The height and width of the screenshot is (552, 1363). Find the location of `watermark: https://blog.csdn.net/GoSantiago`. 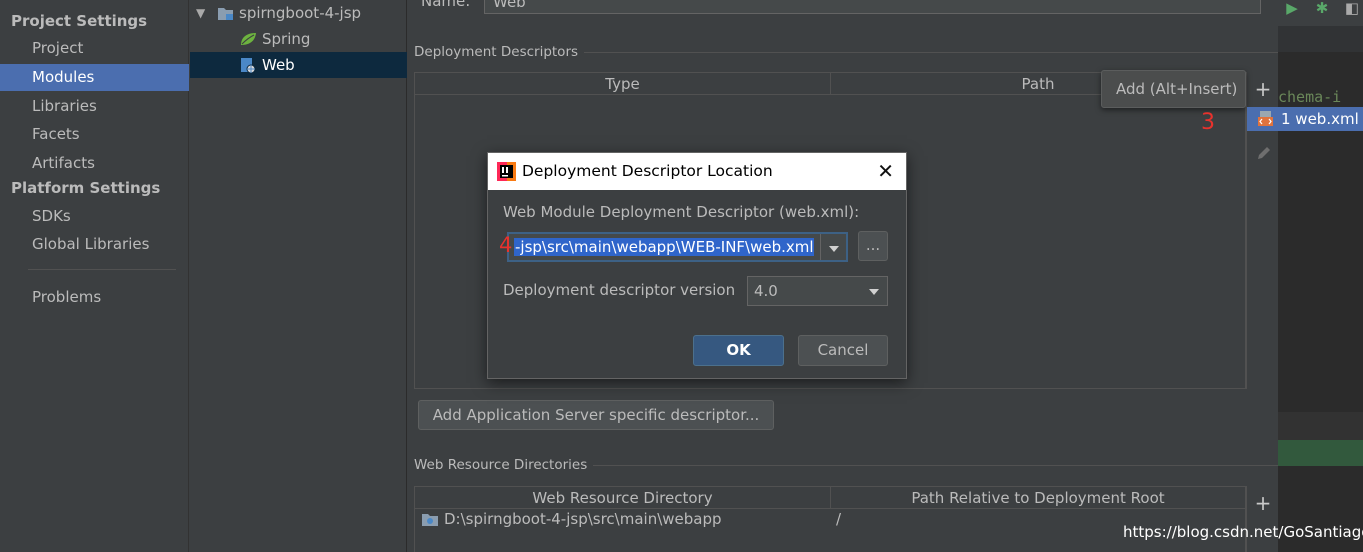

watermark: https://blog.csdn.net/GoSantiago is located at coordinates (1243, 532).